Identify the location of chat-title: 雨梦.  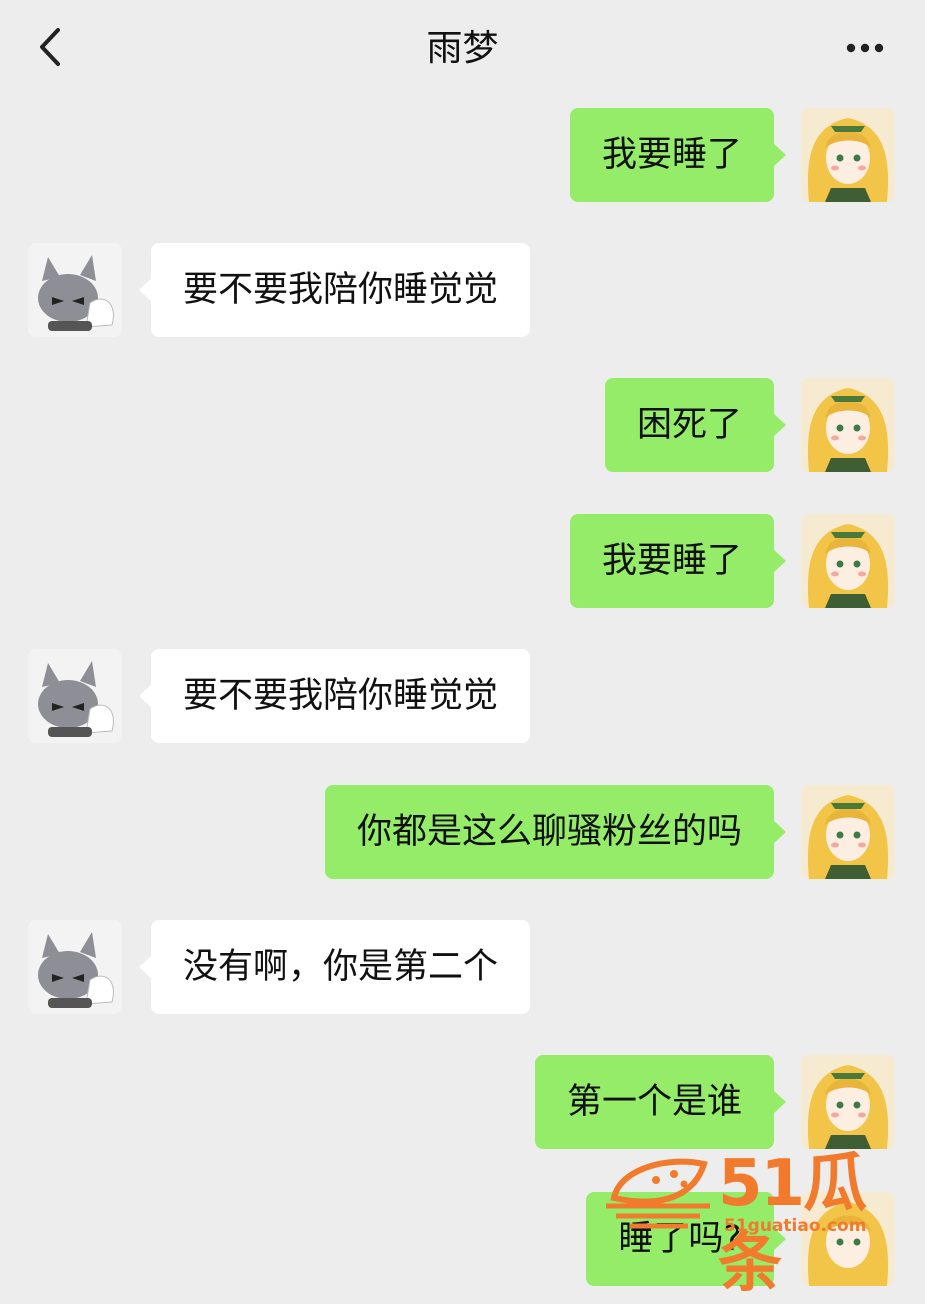
(462, 48).